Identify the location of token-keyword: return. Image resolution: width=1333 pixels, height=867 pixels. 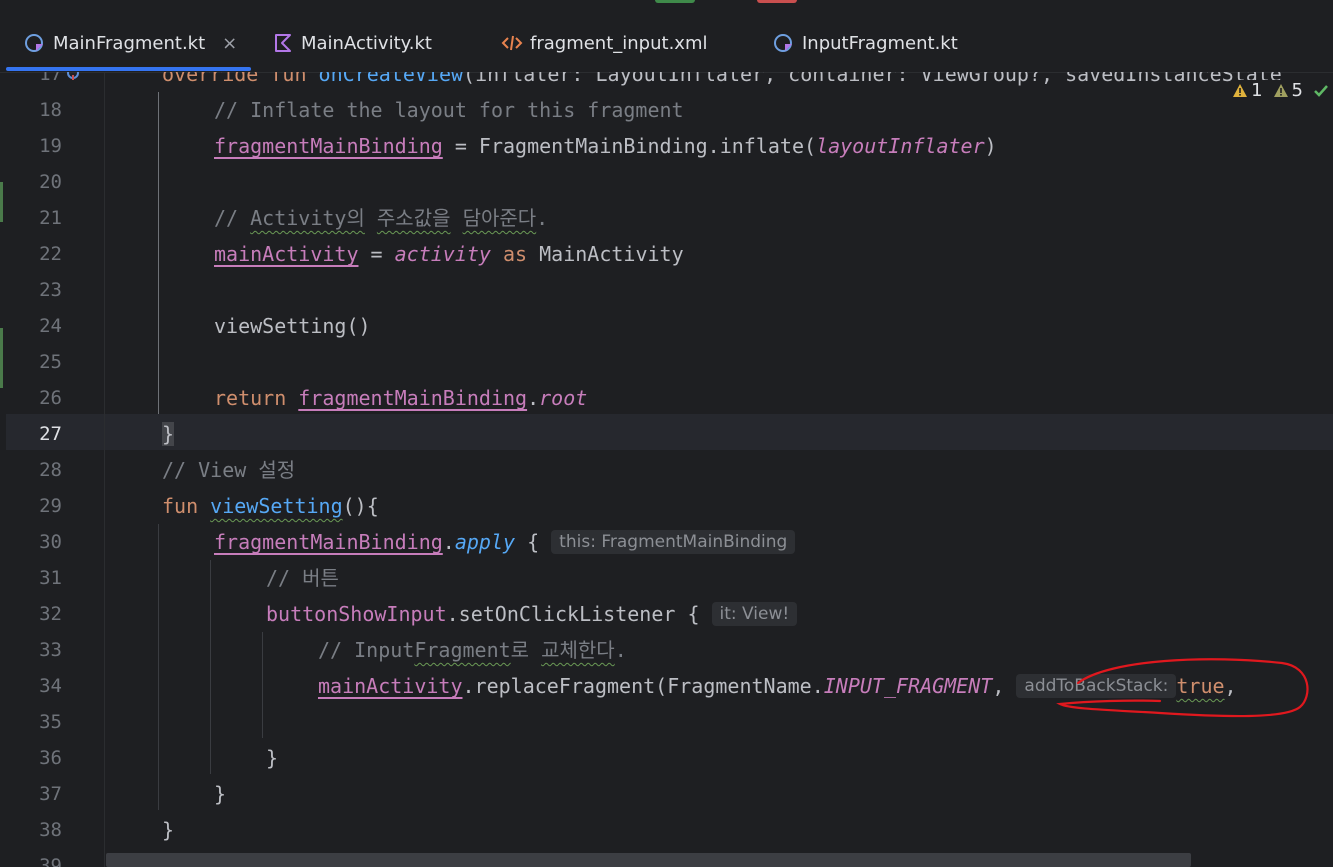
(256, 398).